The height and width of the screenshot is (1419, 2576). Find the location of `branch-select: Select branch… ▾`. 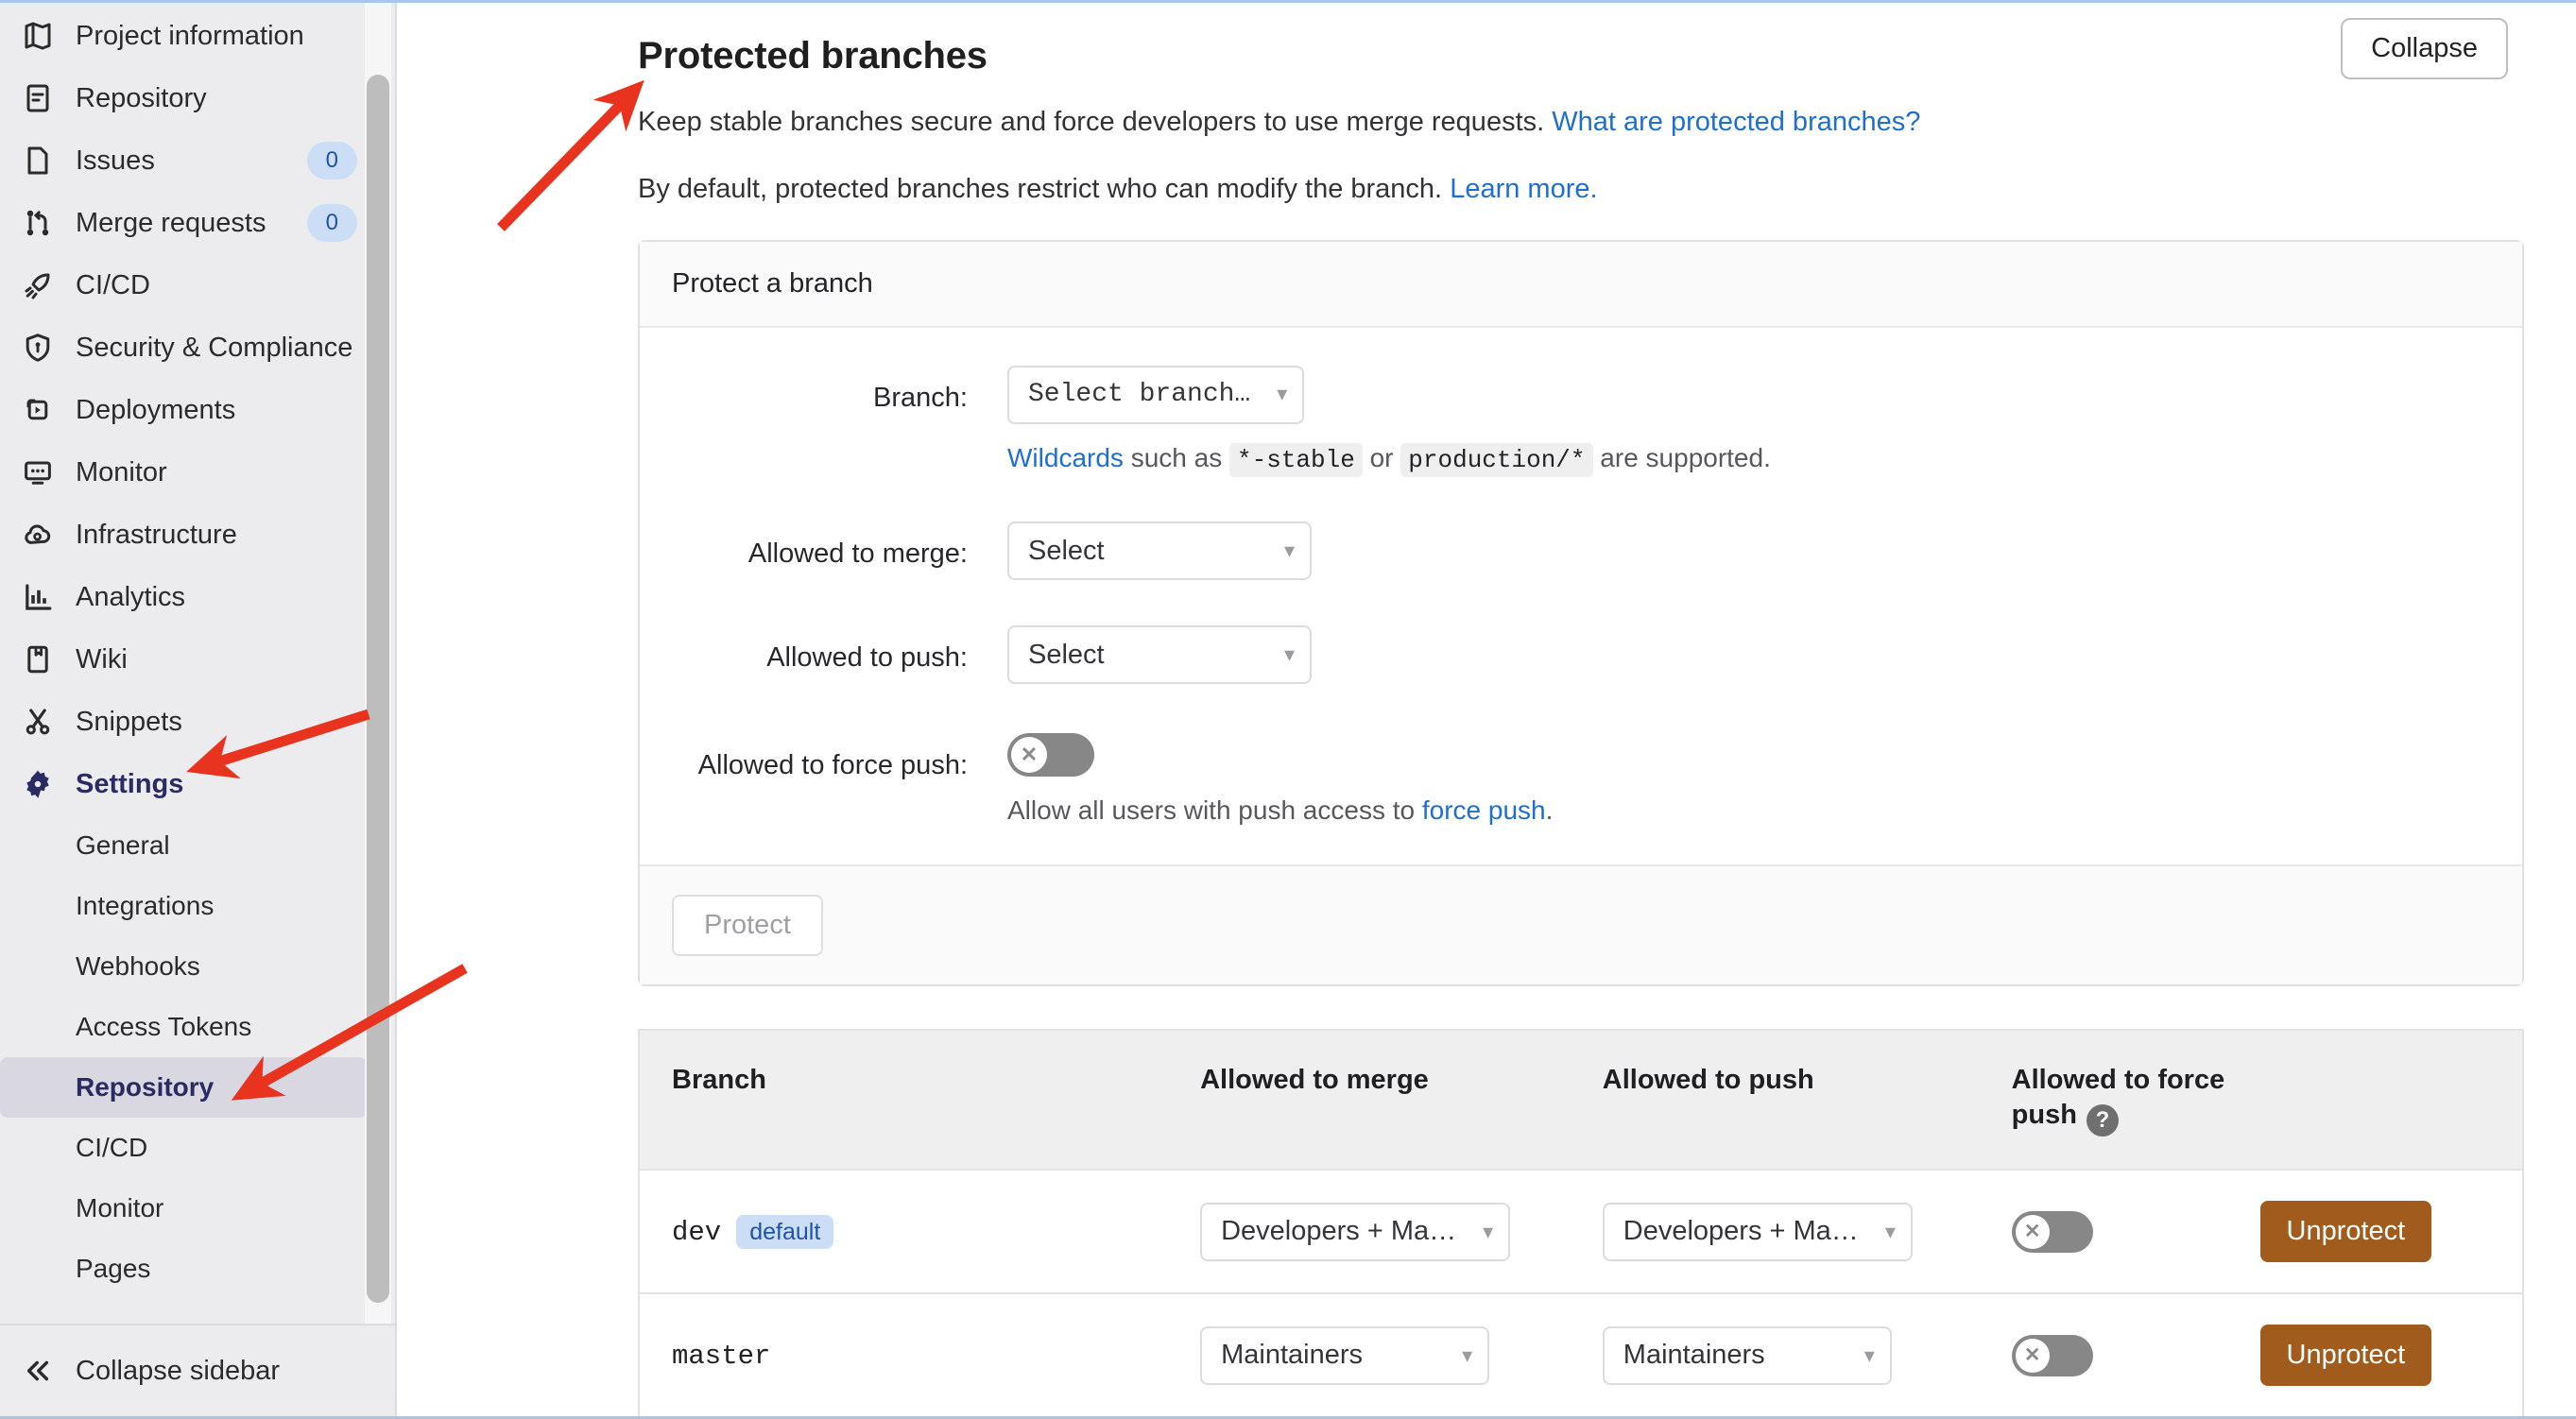

branch-select: Select branch… ▾ is located at coordinates (1156, 394).